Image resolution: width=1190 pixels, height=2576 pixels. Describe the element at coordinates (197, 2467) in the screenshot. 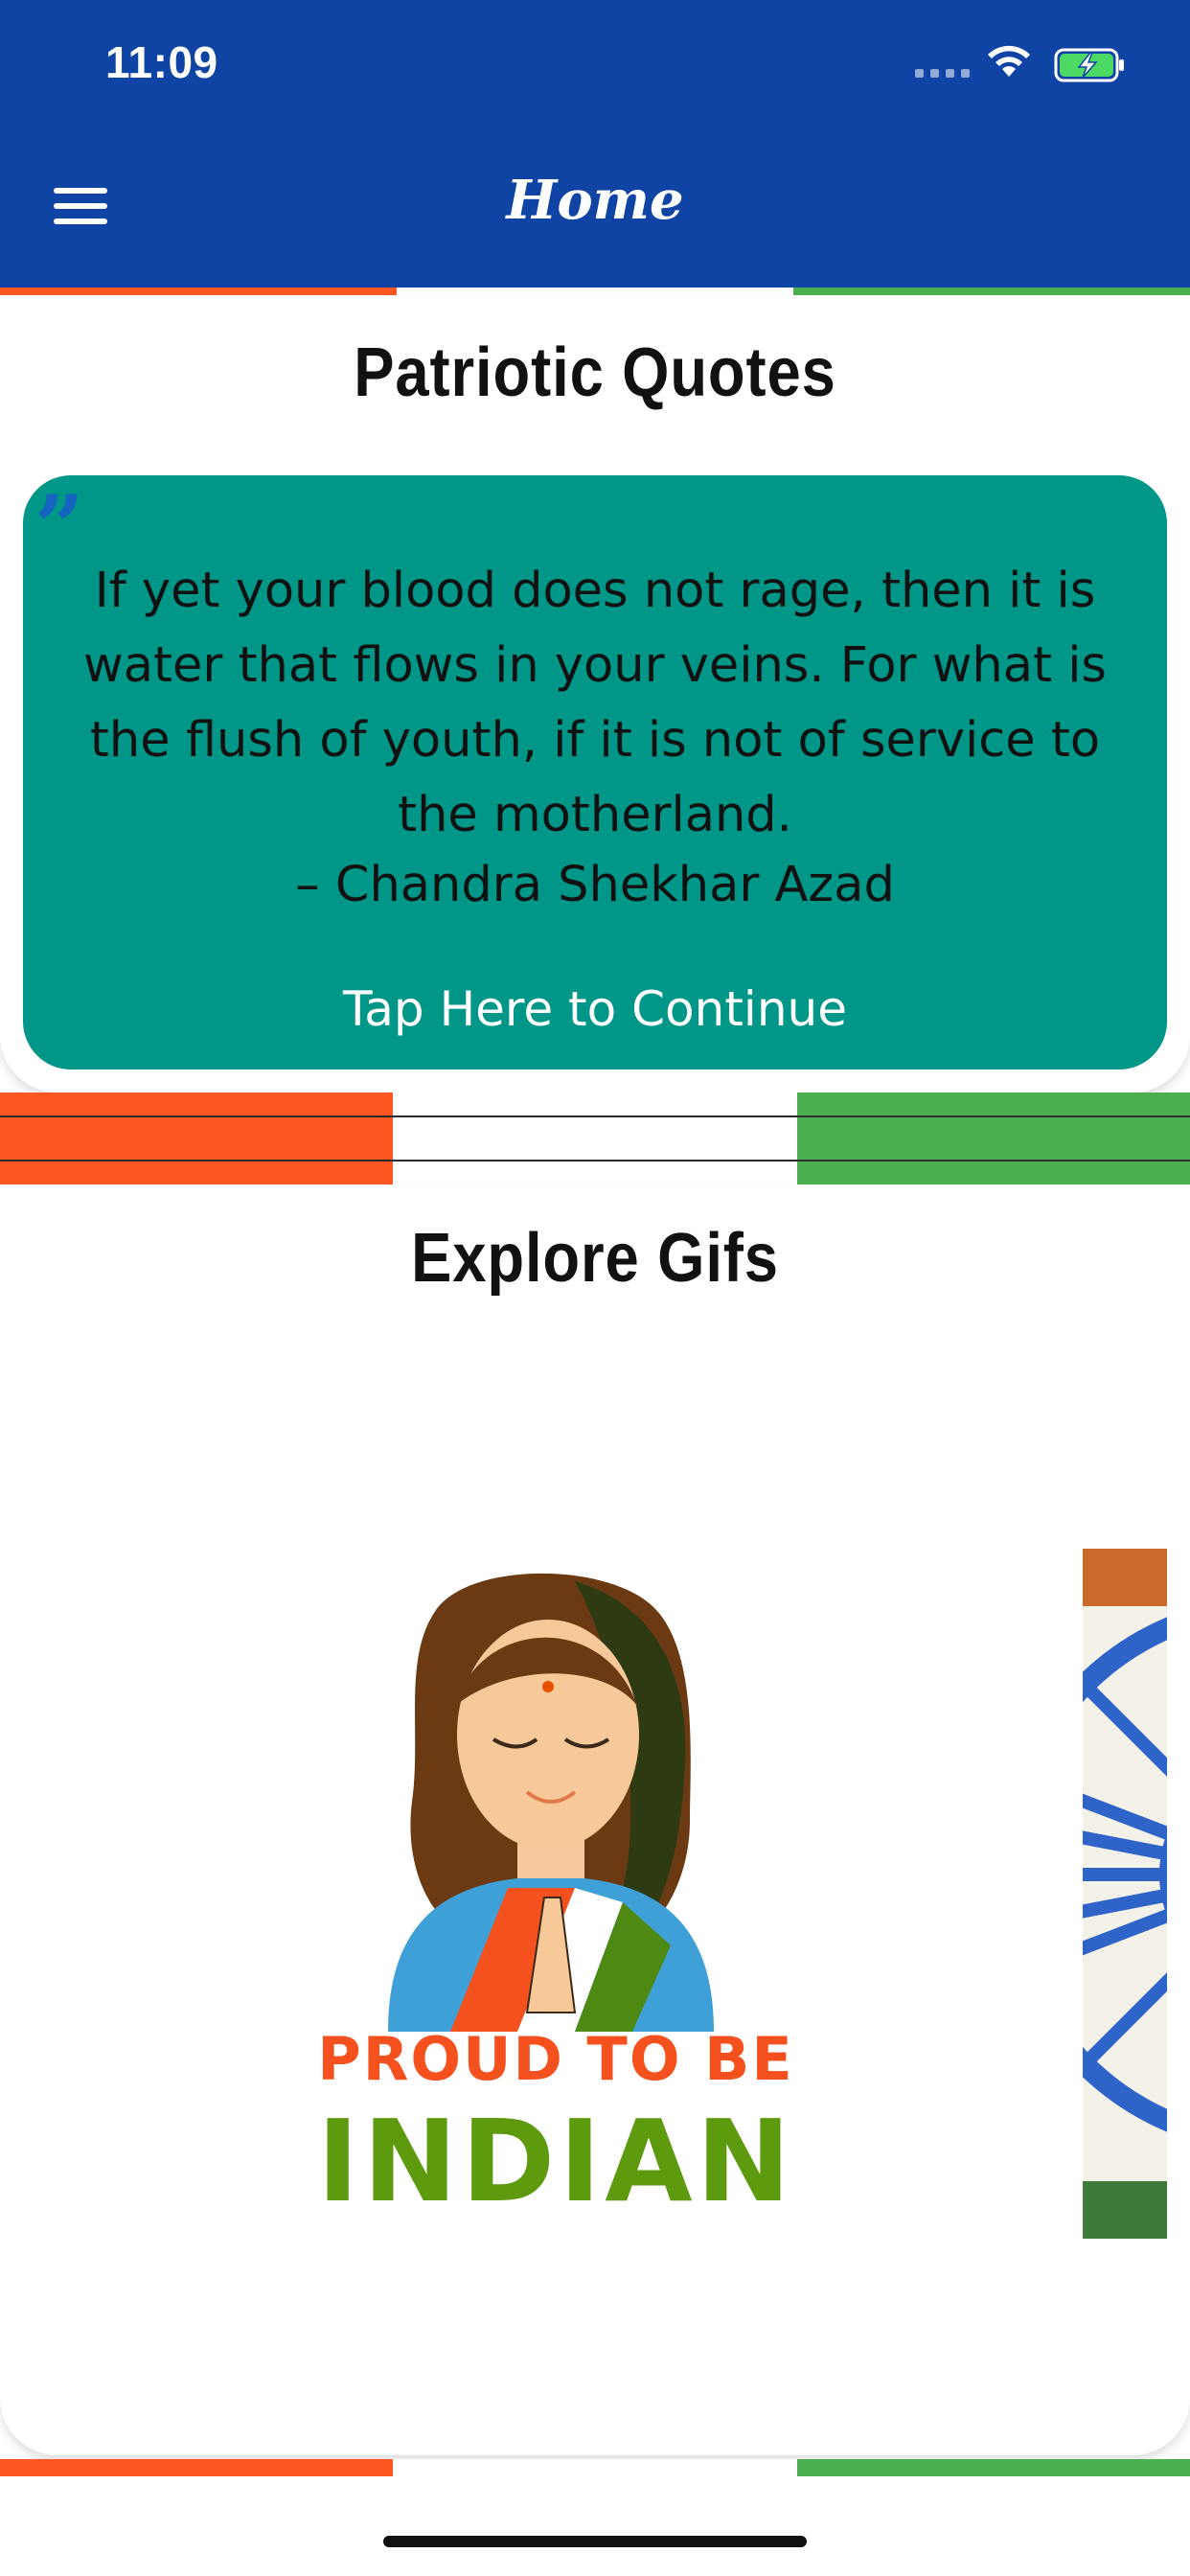

I see `tricolor-saffron-band` at that location.